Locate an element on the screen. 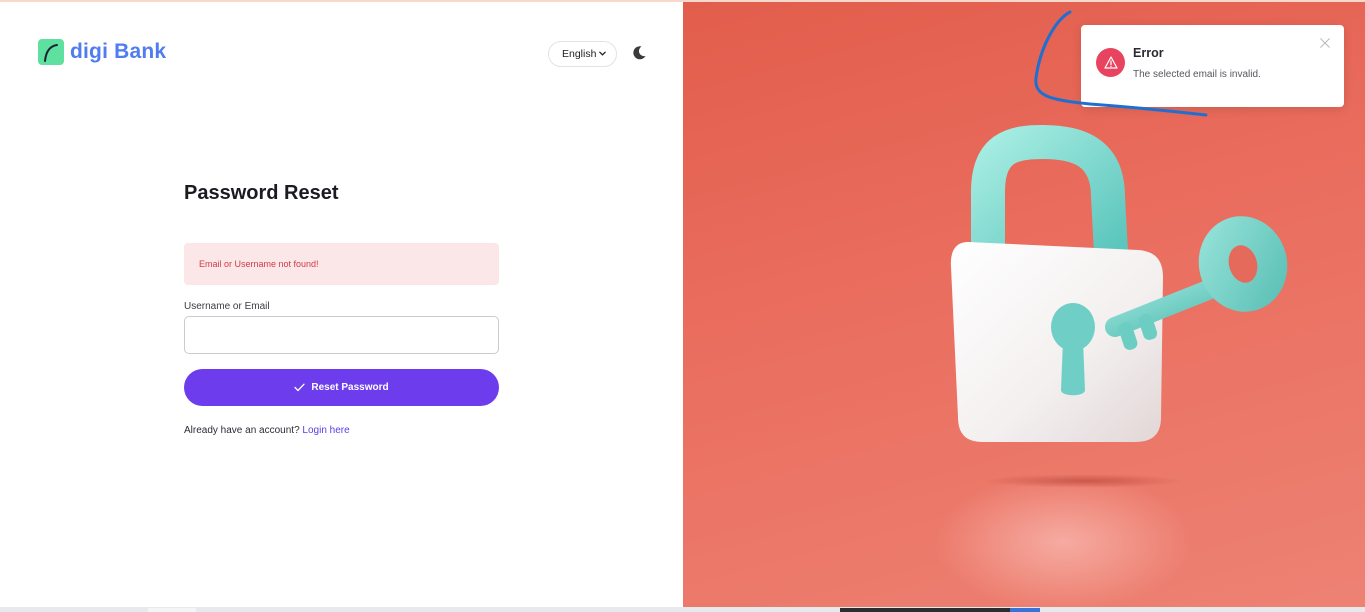 Image resolution: width=1365 pixels, height=612 pixels. close-icon is located at coordinates (1325, 43).